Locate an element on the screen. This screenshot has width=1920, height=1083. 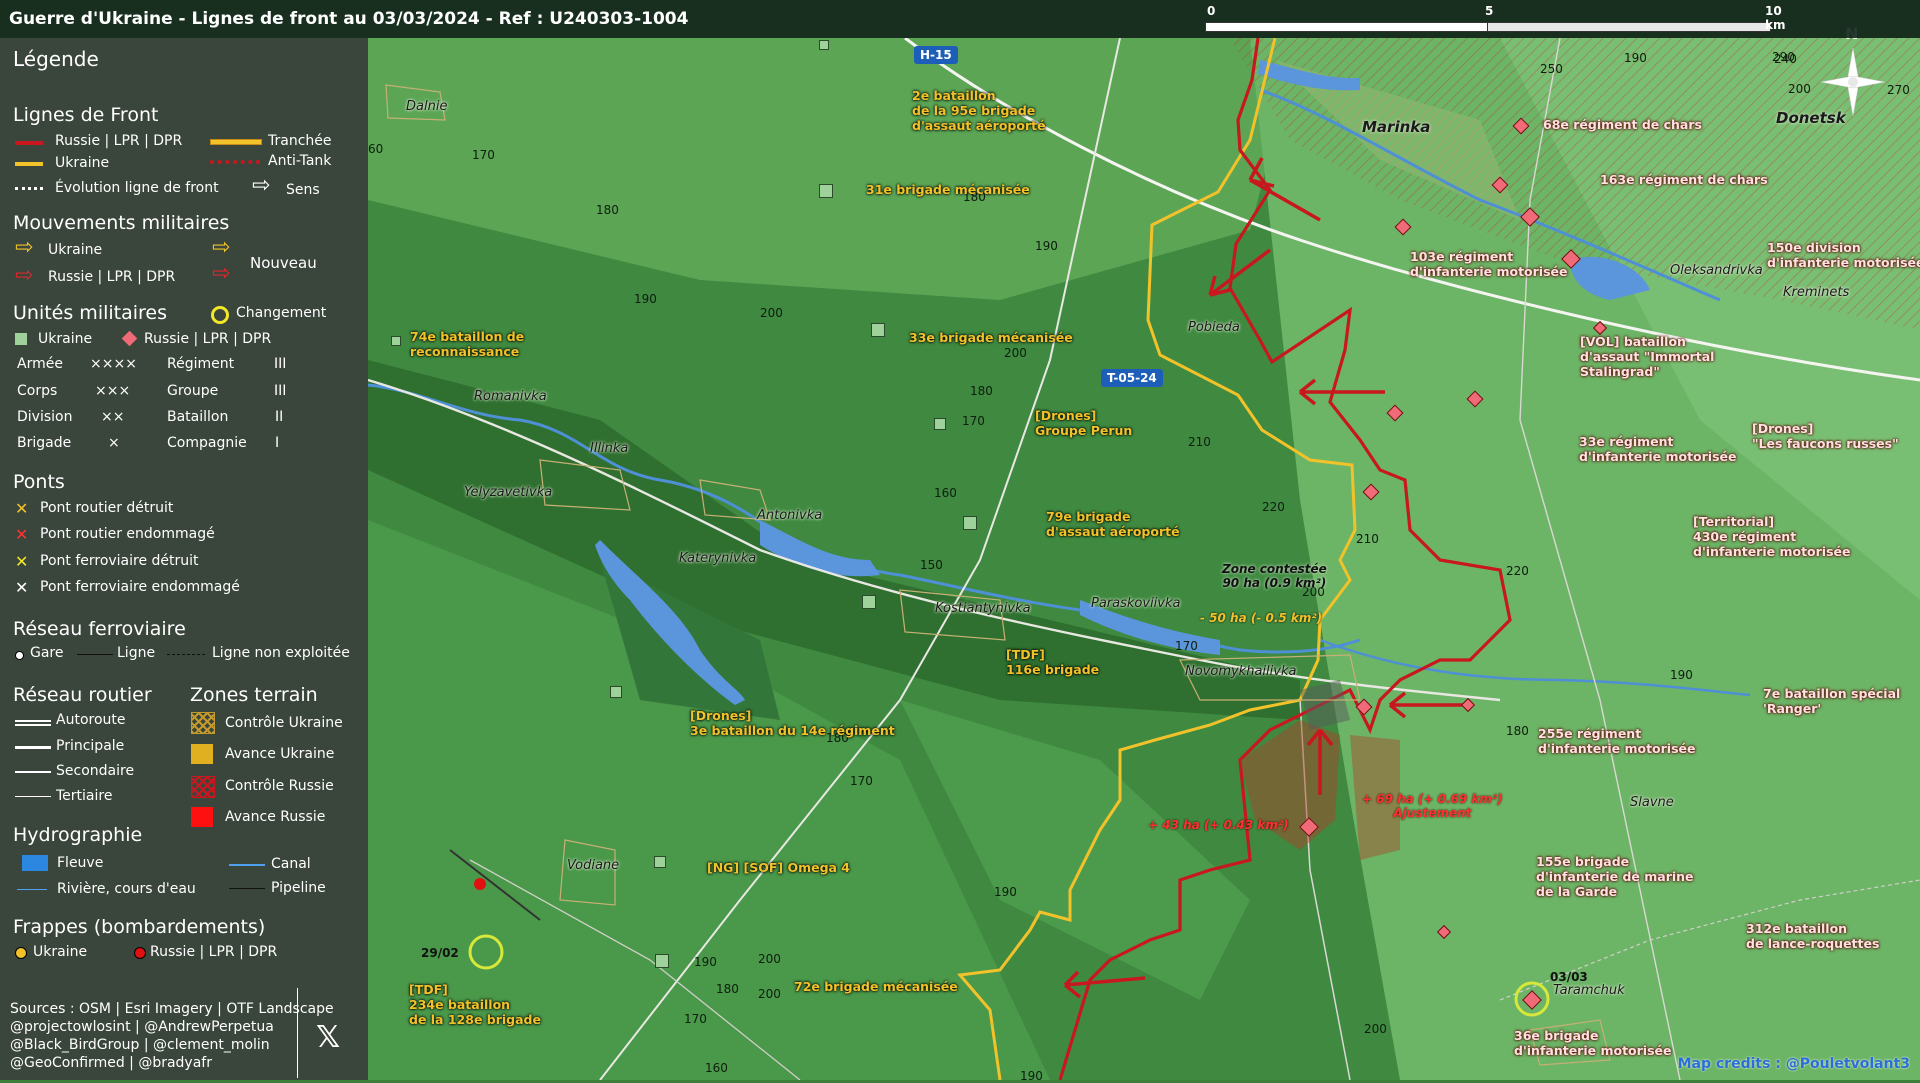
unit-ru-7: 7e bataillon spécial 'Ranger' is located at coordinates (1831, 701).